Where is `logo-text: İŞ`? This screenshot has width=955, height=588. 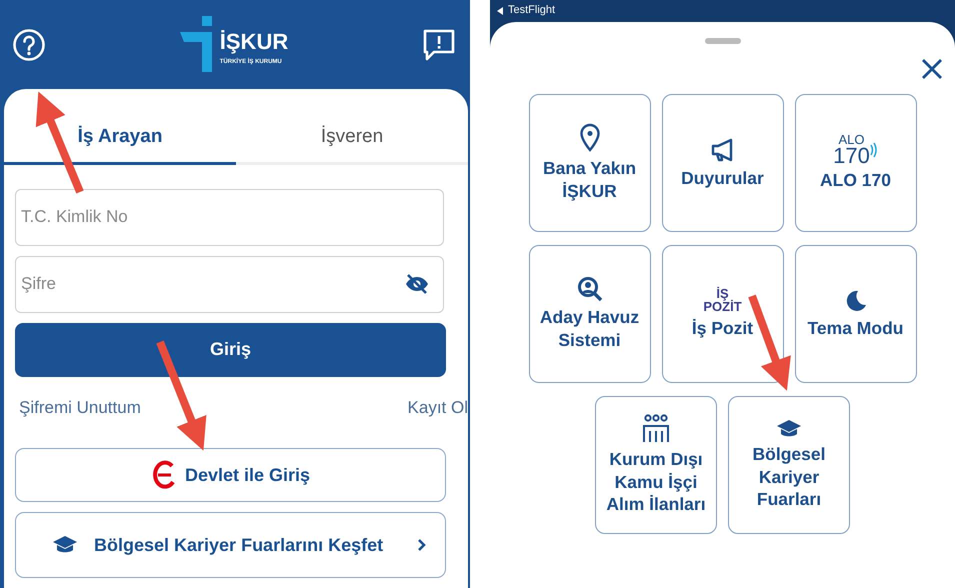 logo-text: İŞ is located at coordinates (722, 294).